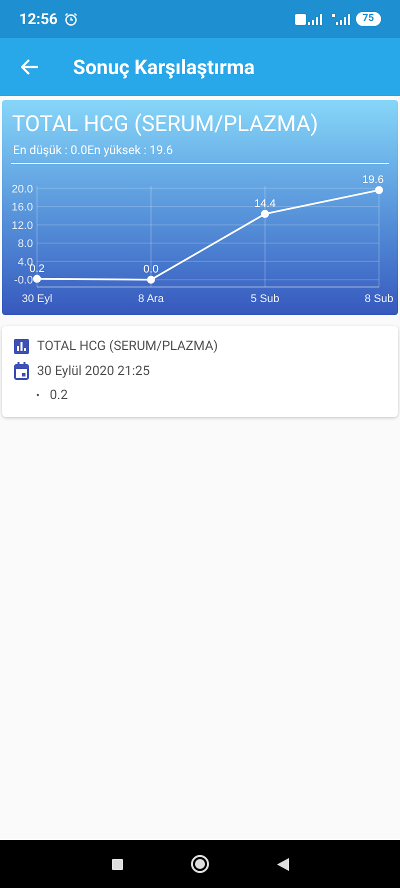 This screenshot has height=888, width=400. What do you see at coordinates (37, 299) in the screenshot?
I see `x-tick-label: 30 Eyl` at bounding box center [37, 299].